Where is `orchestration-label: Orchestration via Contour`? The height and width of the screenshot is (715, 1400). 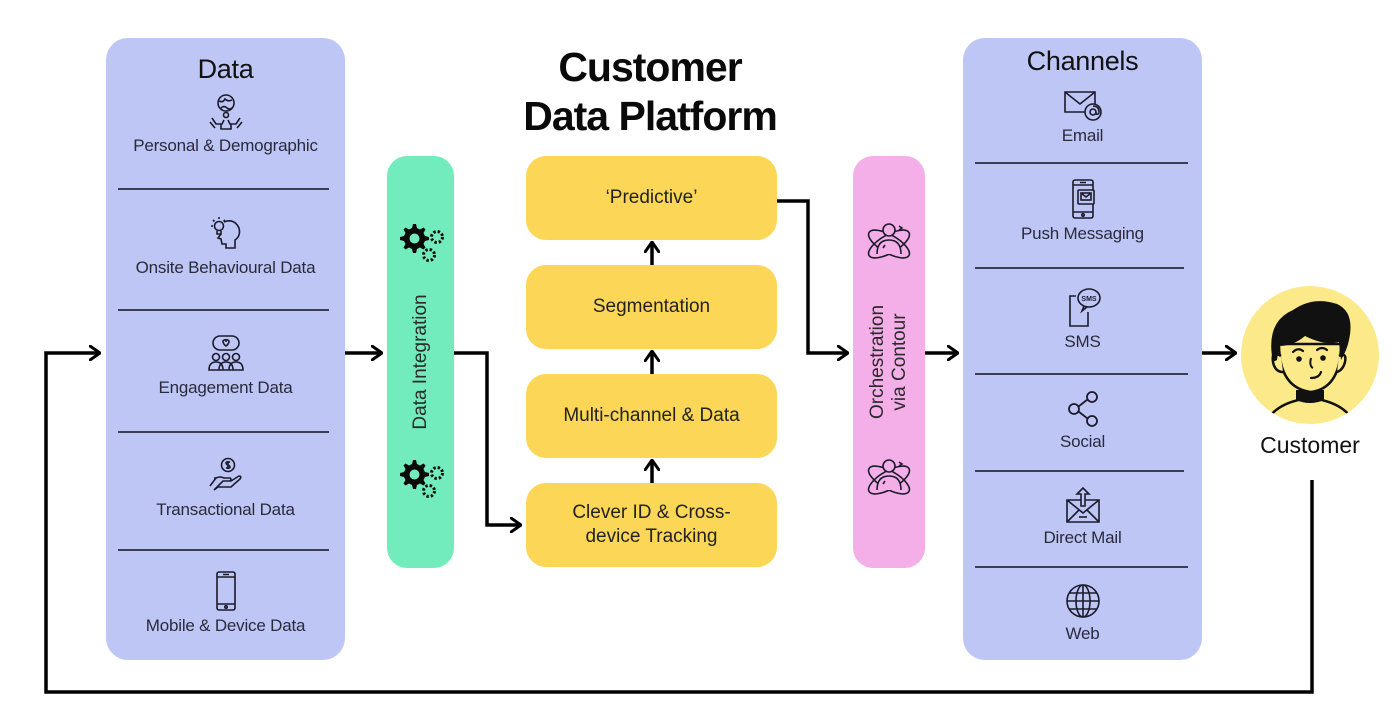
orchestration-label: Orchestration via Contour is located at coordinates (889, 362).